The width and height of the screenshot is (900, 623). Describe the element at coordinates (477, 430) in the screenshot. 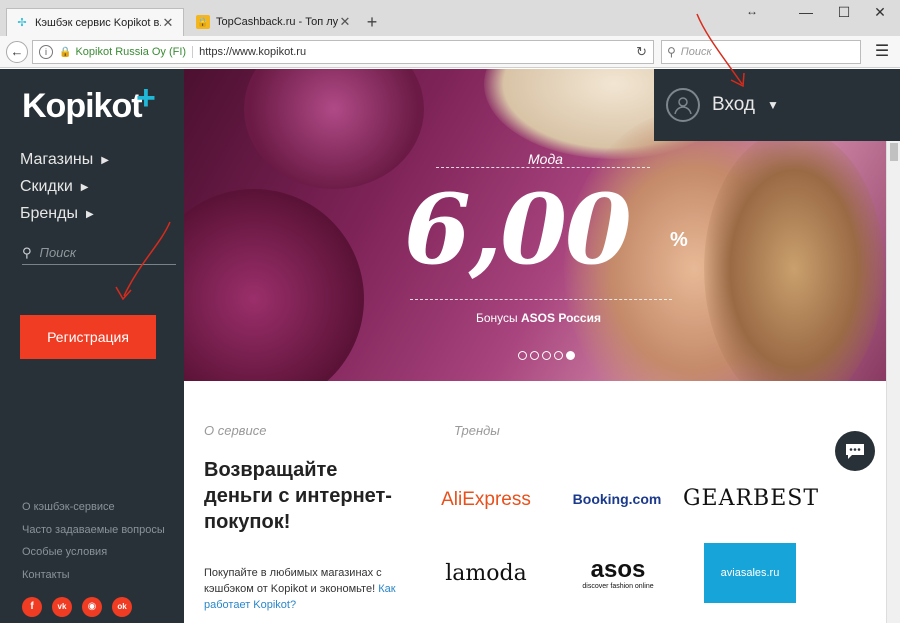

I see `trends-section-label: Тренды` at that location.